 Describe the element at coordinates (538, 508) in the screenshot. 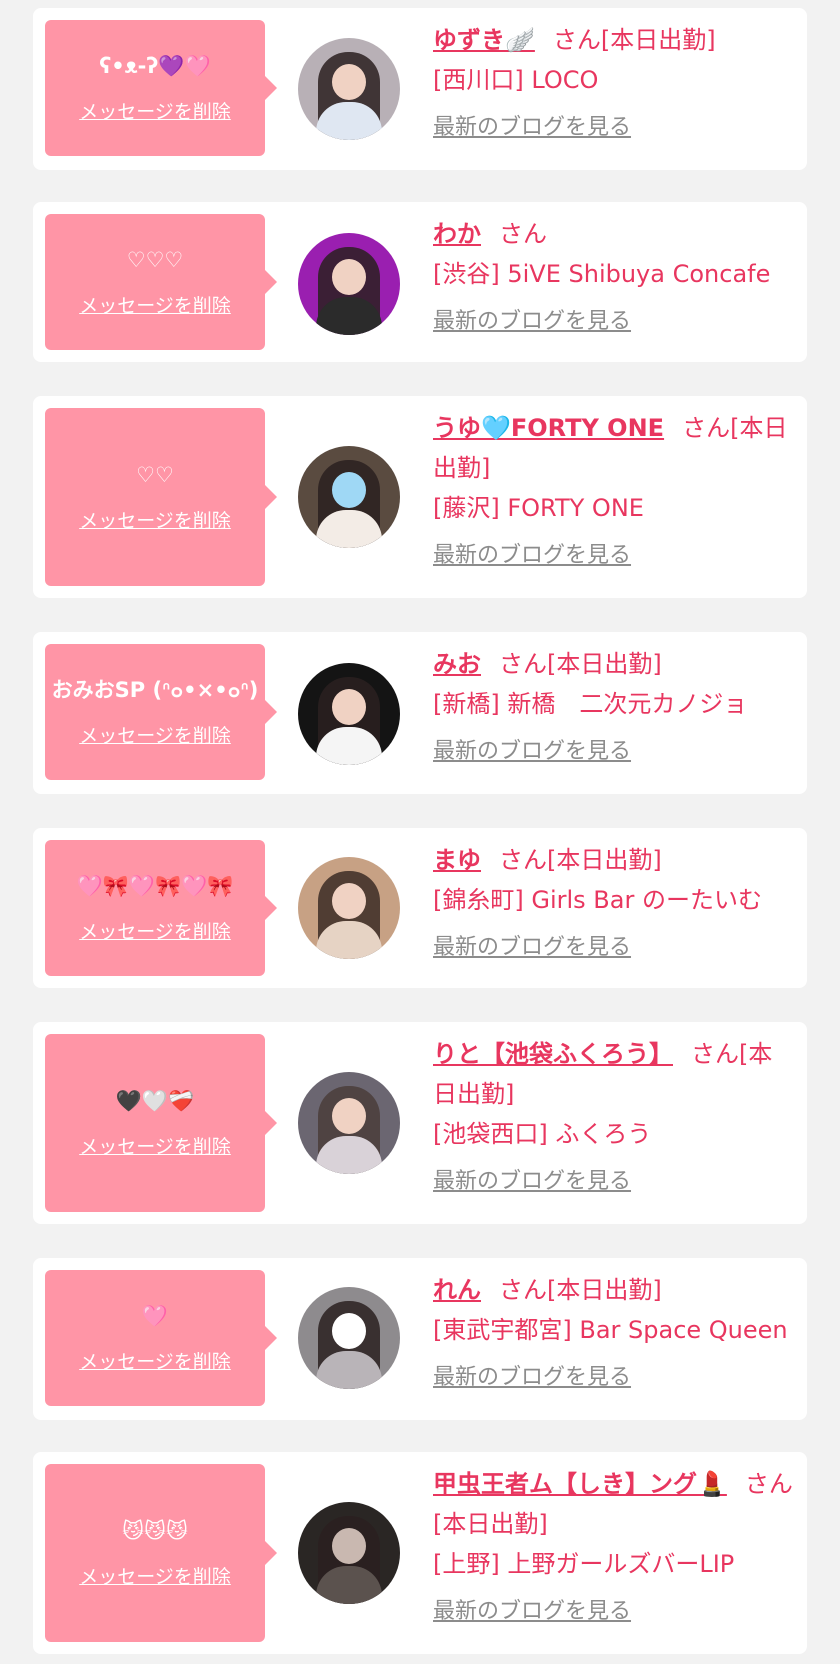

I see `shop-name: [藤沢] FORTY ONE` at that location.